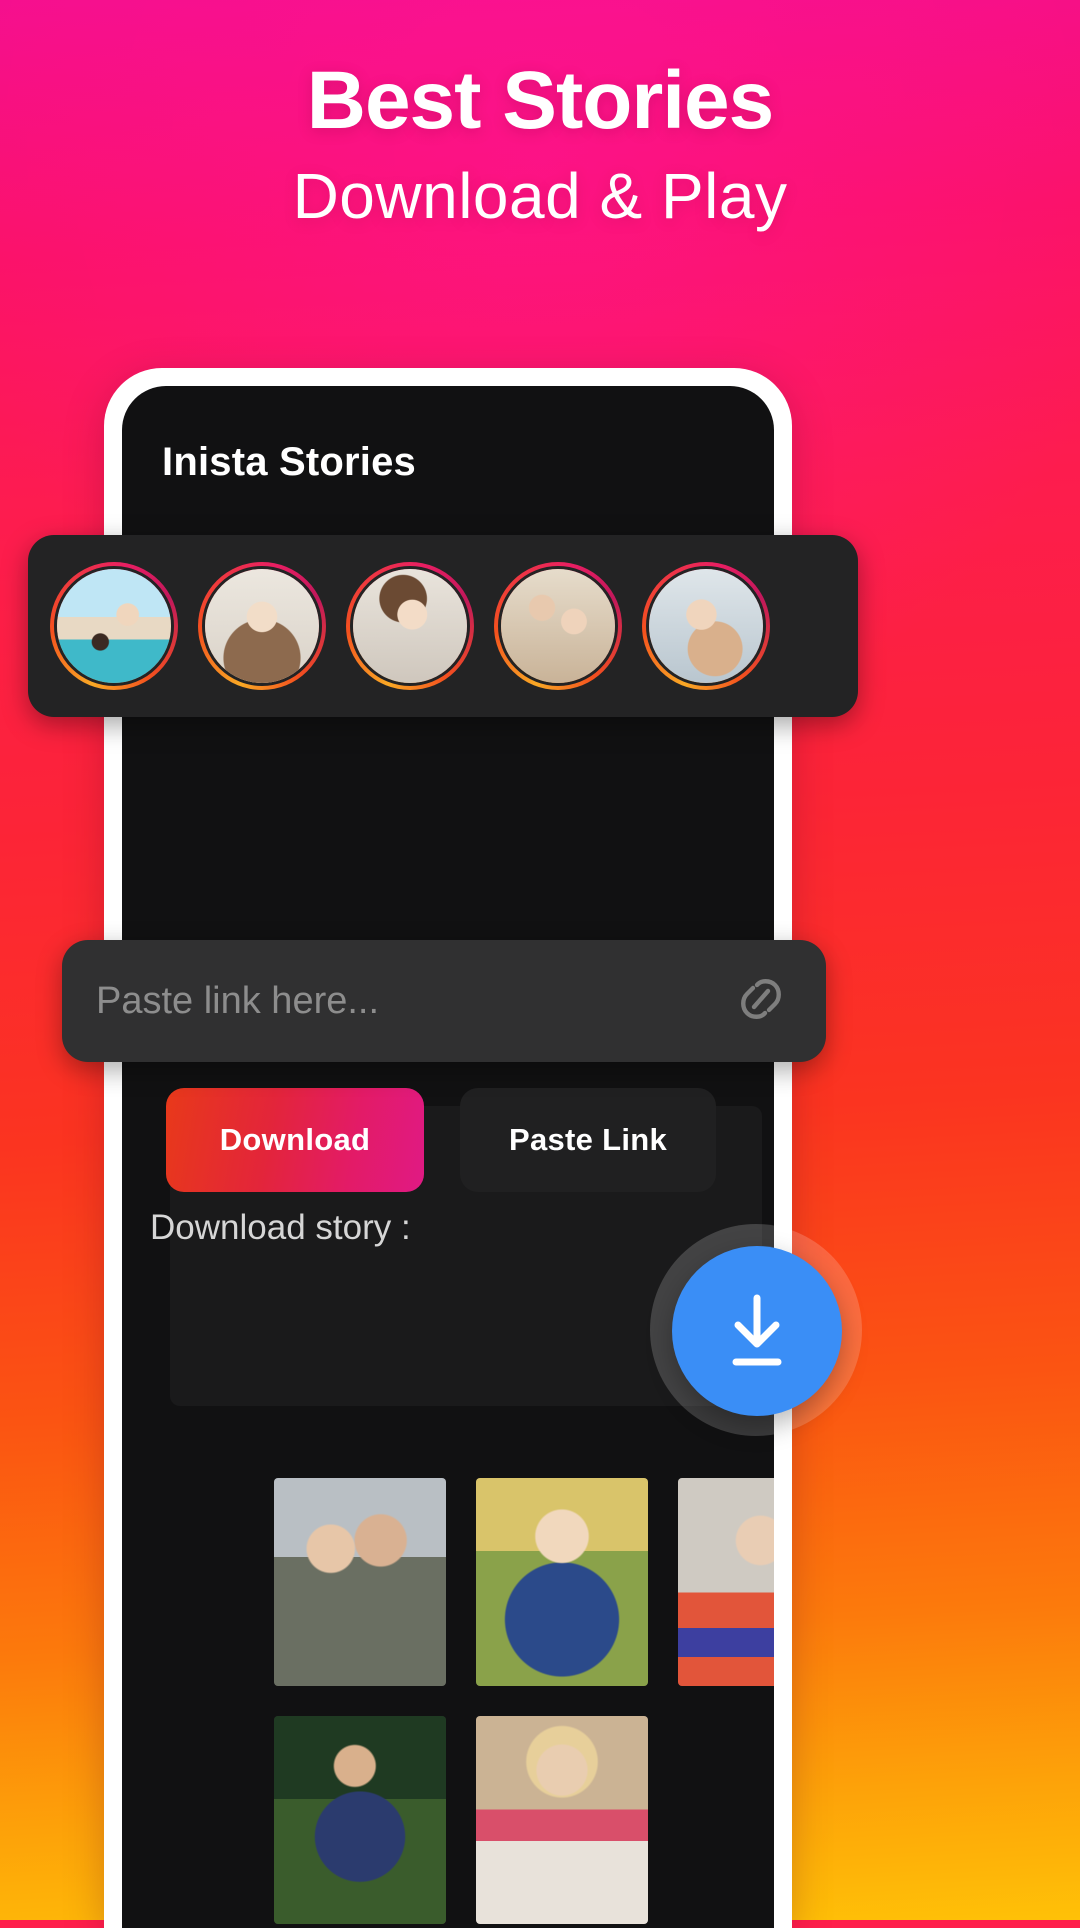 The image size is (1080, 1928). I want to click on paste-link-button: Paste Link, so click(588, 1140).